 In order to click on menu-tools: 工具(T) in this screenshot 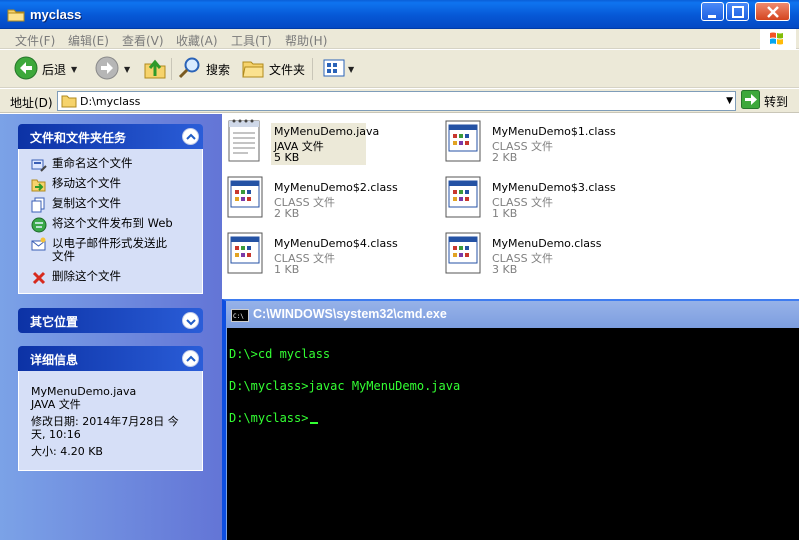, I will do `click(251, 40)`.